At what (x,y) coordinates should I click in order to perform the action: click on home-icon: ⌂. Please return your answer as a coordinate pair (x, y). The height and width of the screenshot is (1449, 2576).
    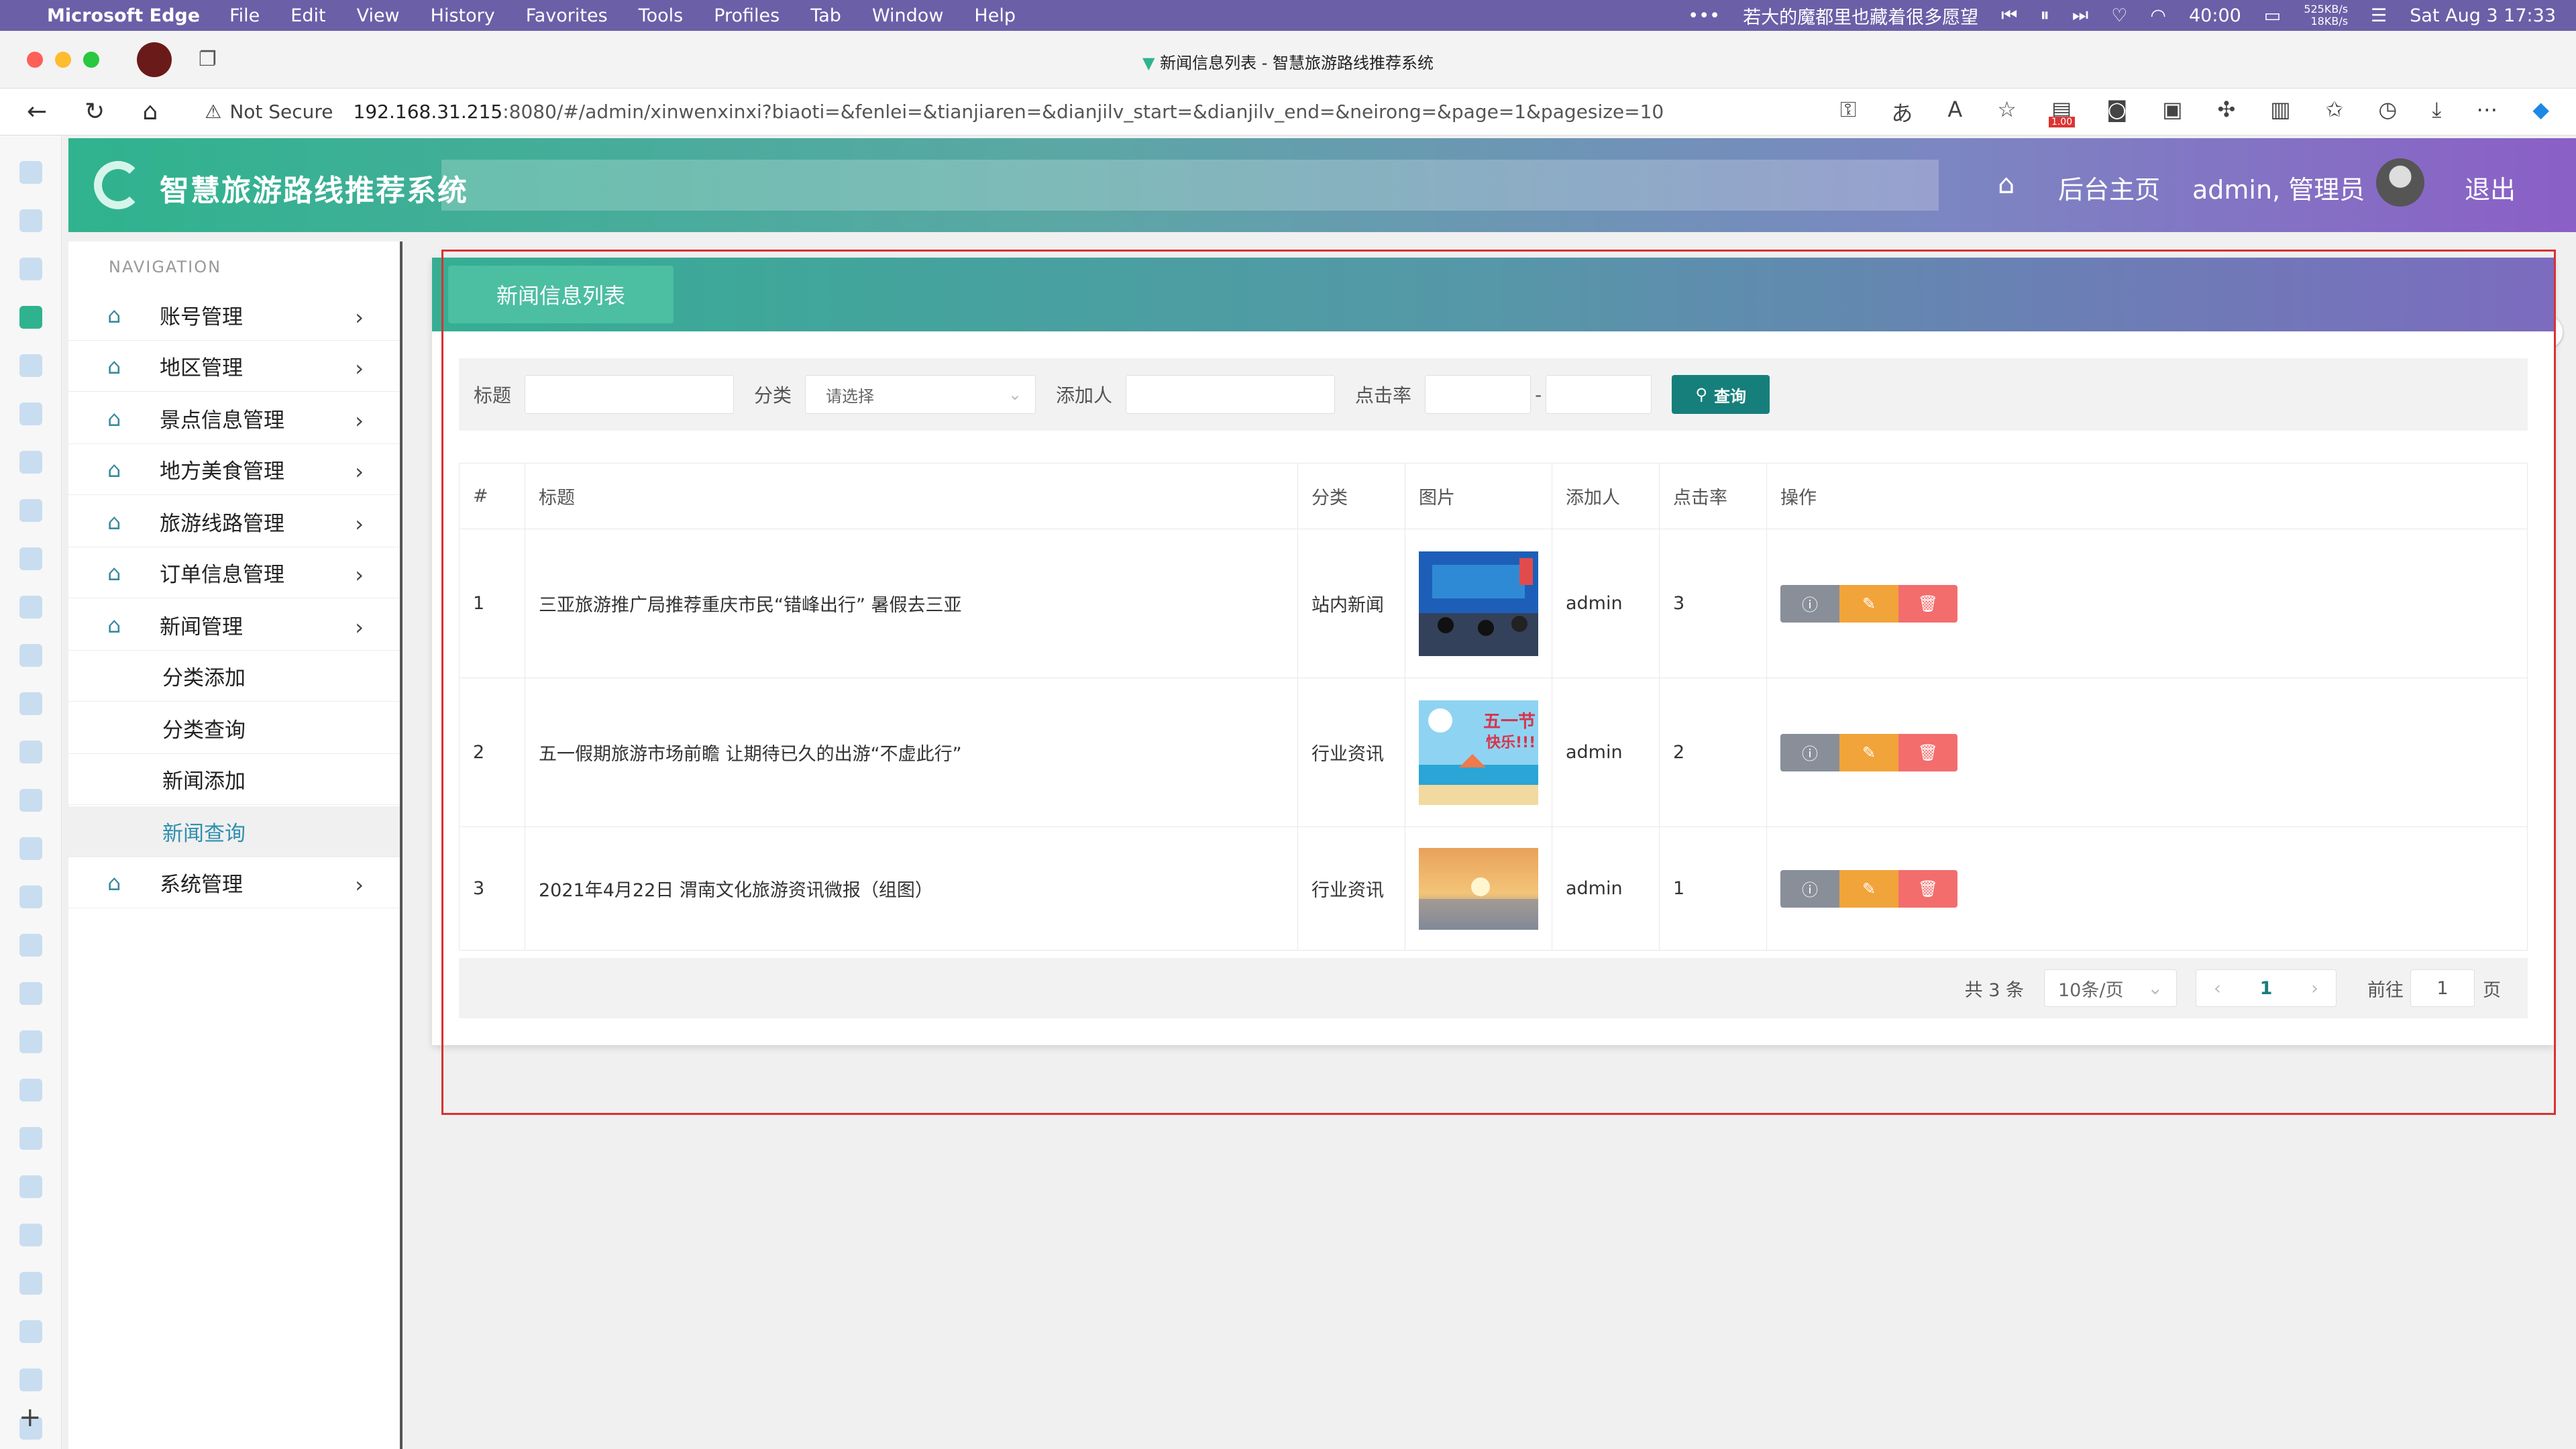
    Looking at the image, I should click on (150, 111).